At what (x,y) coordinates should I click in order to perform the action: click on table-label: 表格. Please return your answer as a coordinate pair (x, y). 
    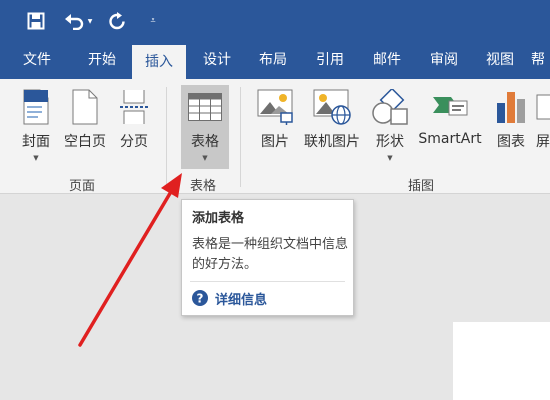
    Looking at the image, I should click on (205, 142).